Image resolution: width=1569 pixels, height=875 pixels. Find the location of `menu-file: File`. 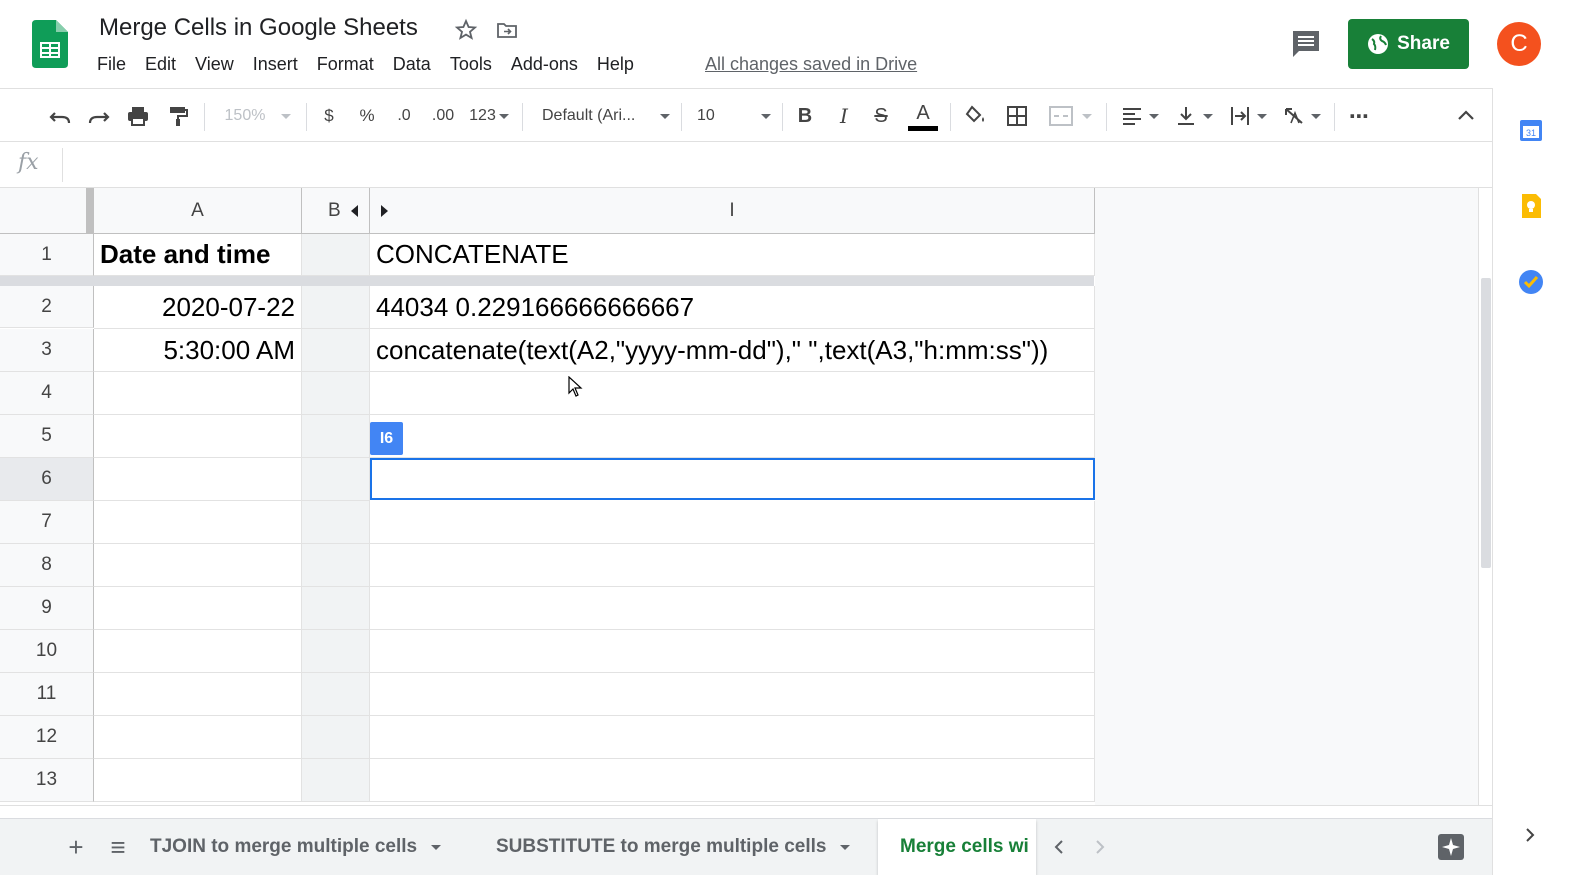

menu-file: File is located at coordinates (116, 64).